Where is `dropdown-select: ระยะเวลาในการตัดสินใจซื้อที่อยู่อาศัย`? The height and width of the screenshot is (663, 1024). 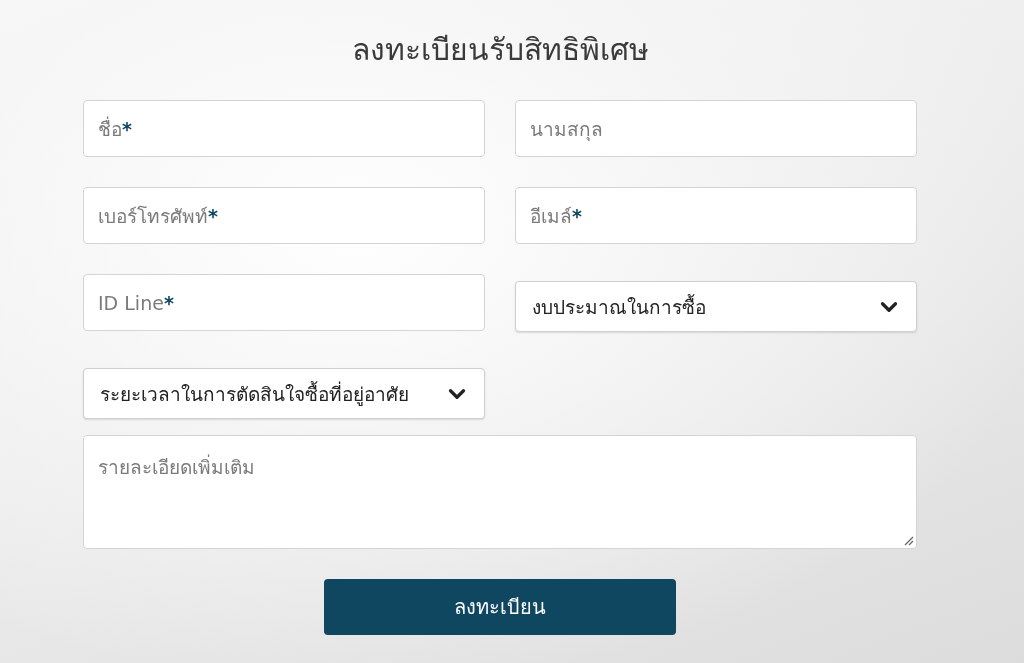
dropdown-select: ระยะเวลาในการตัดสินใจซื้อที่อยู่อาศัย is located at coordinates (284, 393).